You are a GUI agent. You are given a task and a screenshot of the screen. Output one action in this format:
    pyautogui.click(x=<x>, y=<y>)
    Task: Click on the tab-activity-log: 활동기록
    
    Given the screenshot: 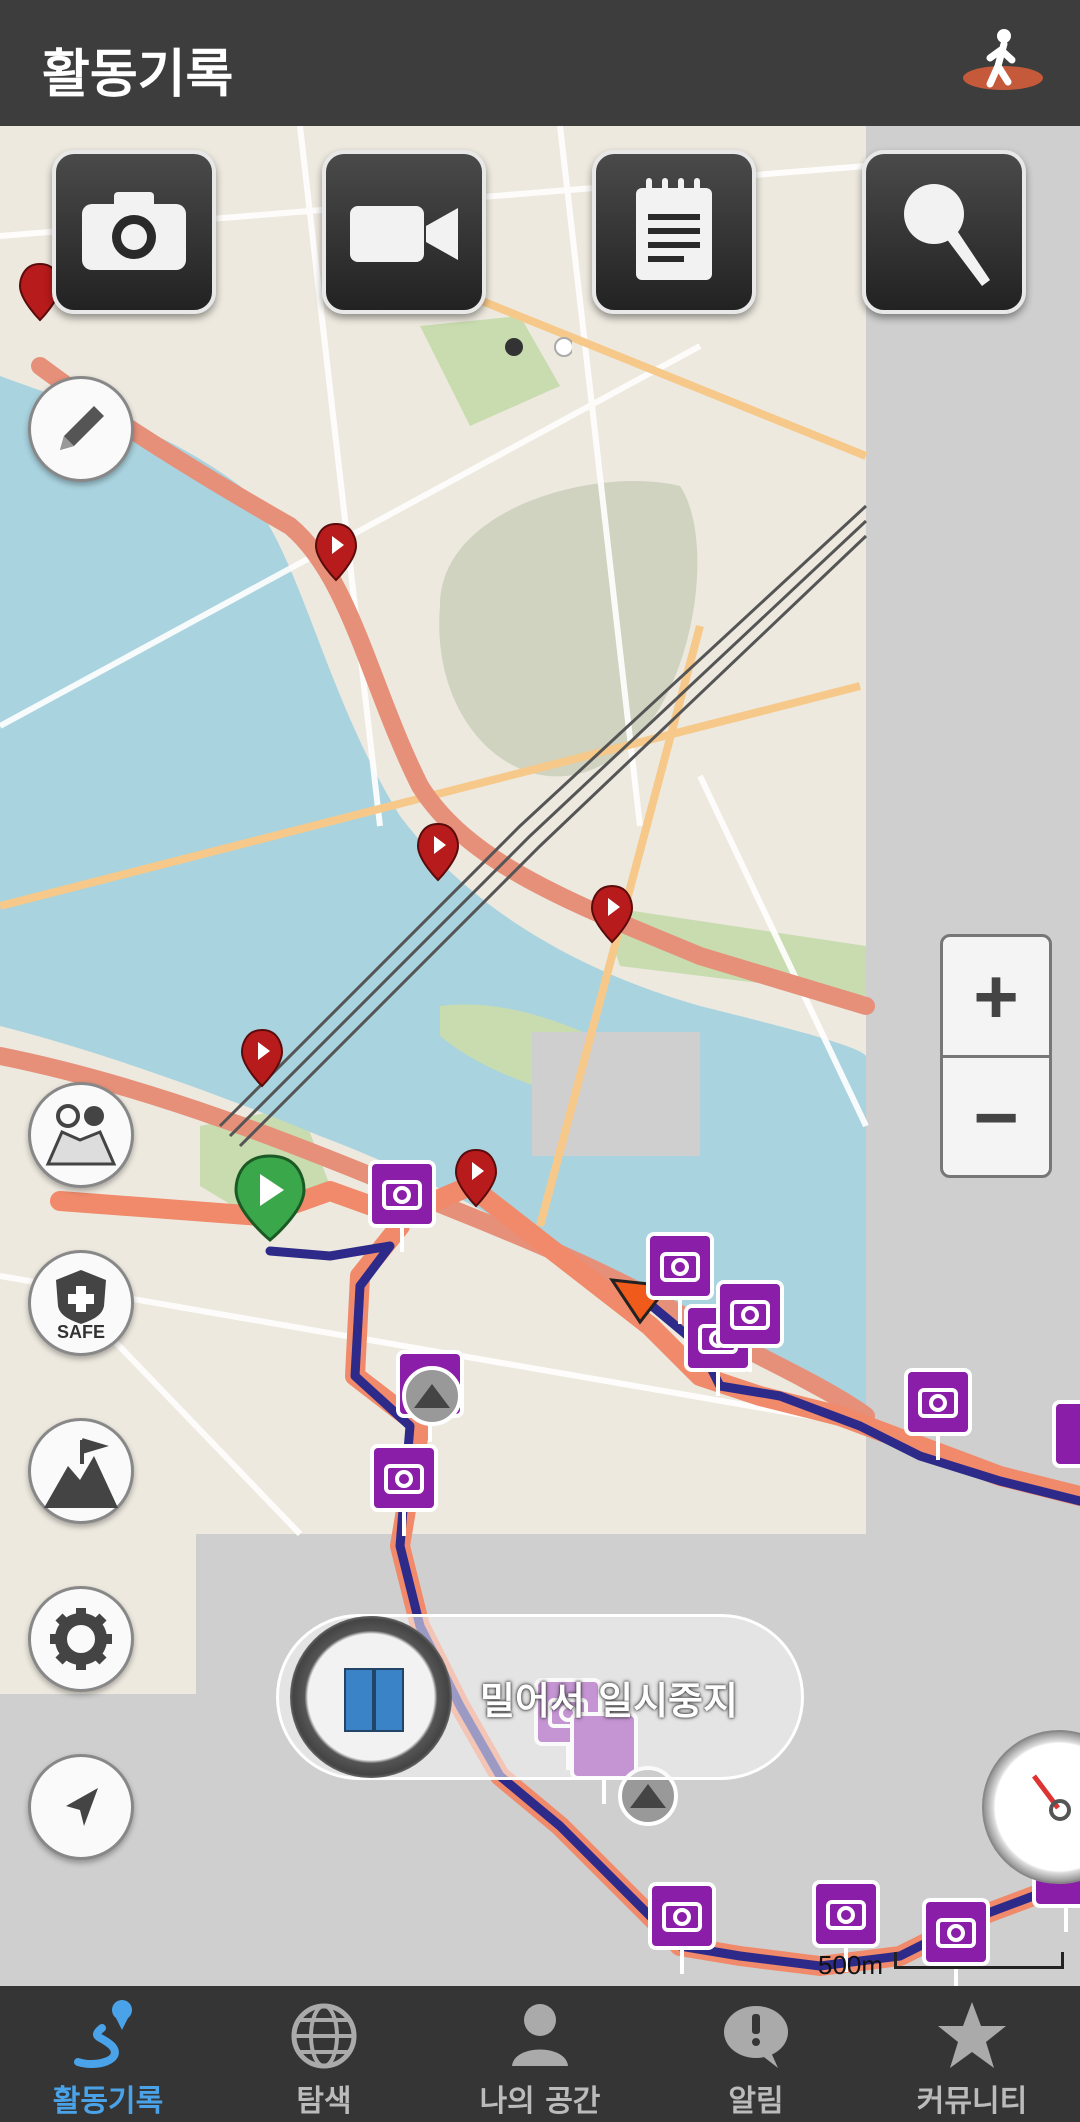 What is the action you would take?
    pyautogui.click(x=108, y=2054)
    